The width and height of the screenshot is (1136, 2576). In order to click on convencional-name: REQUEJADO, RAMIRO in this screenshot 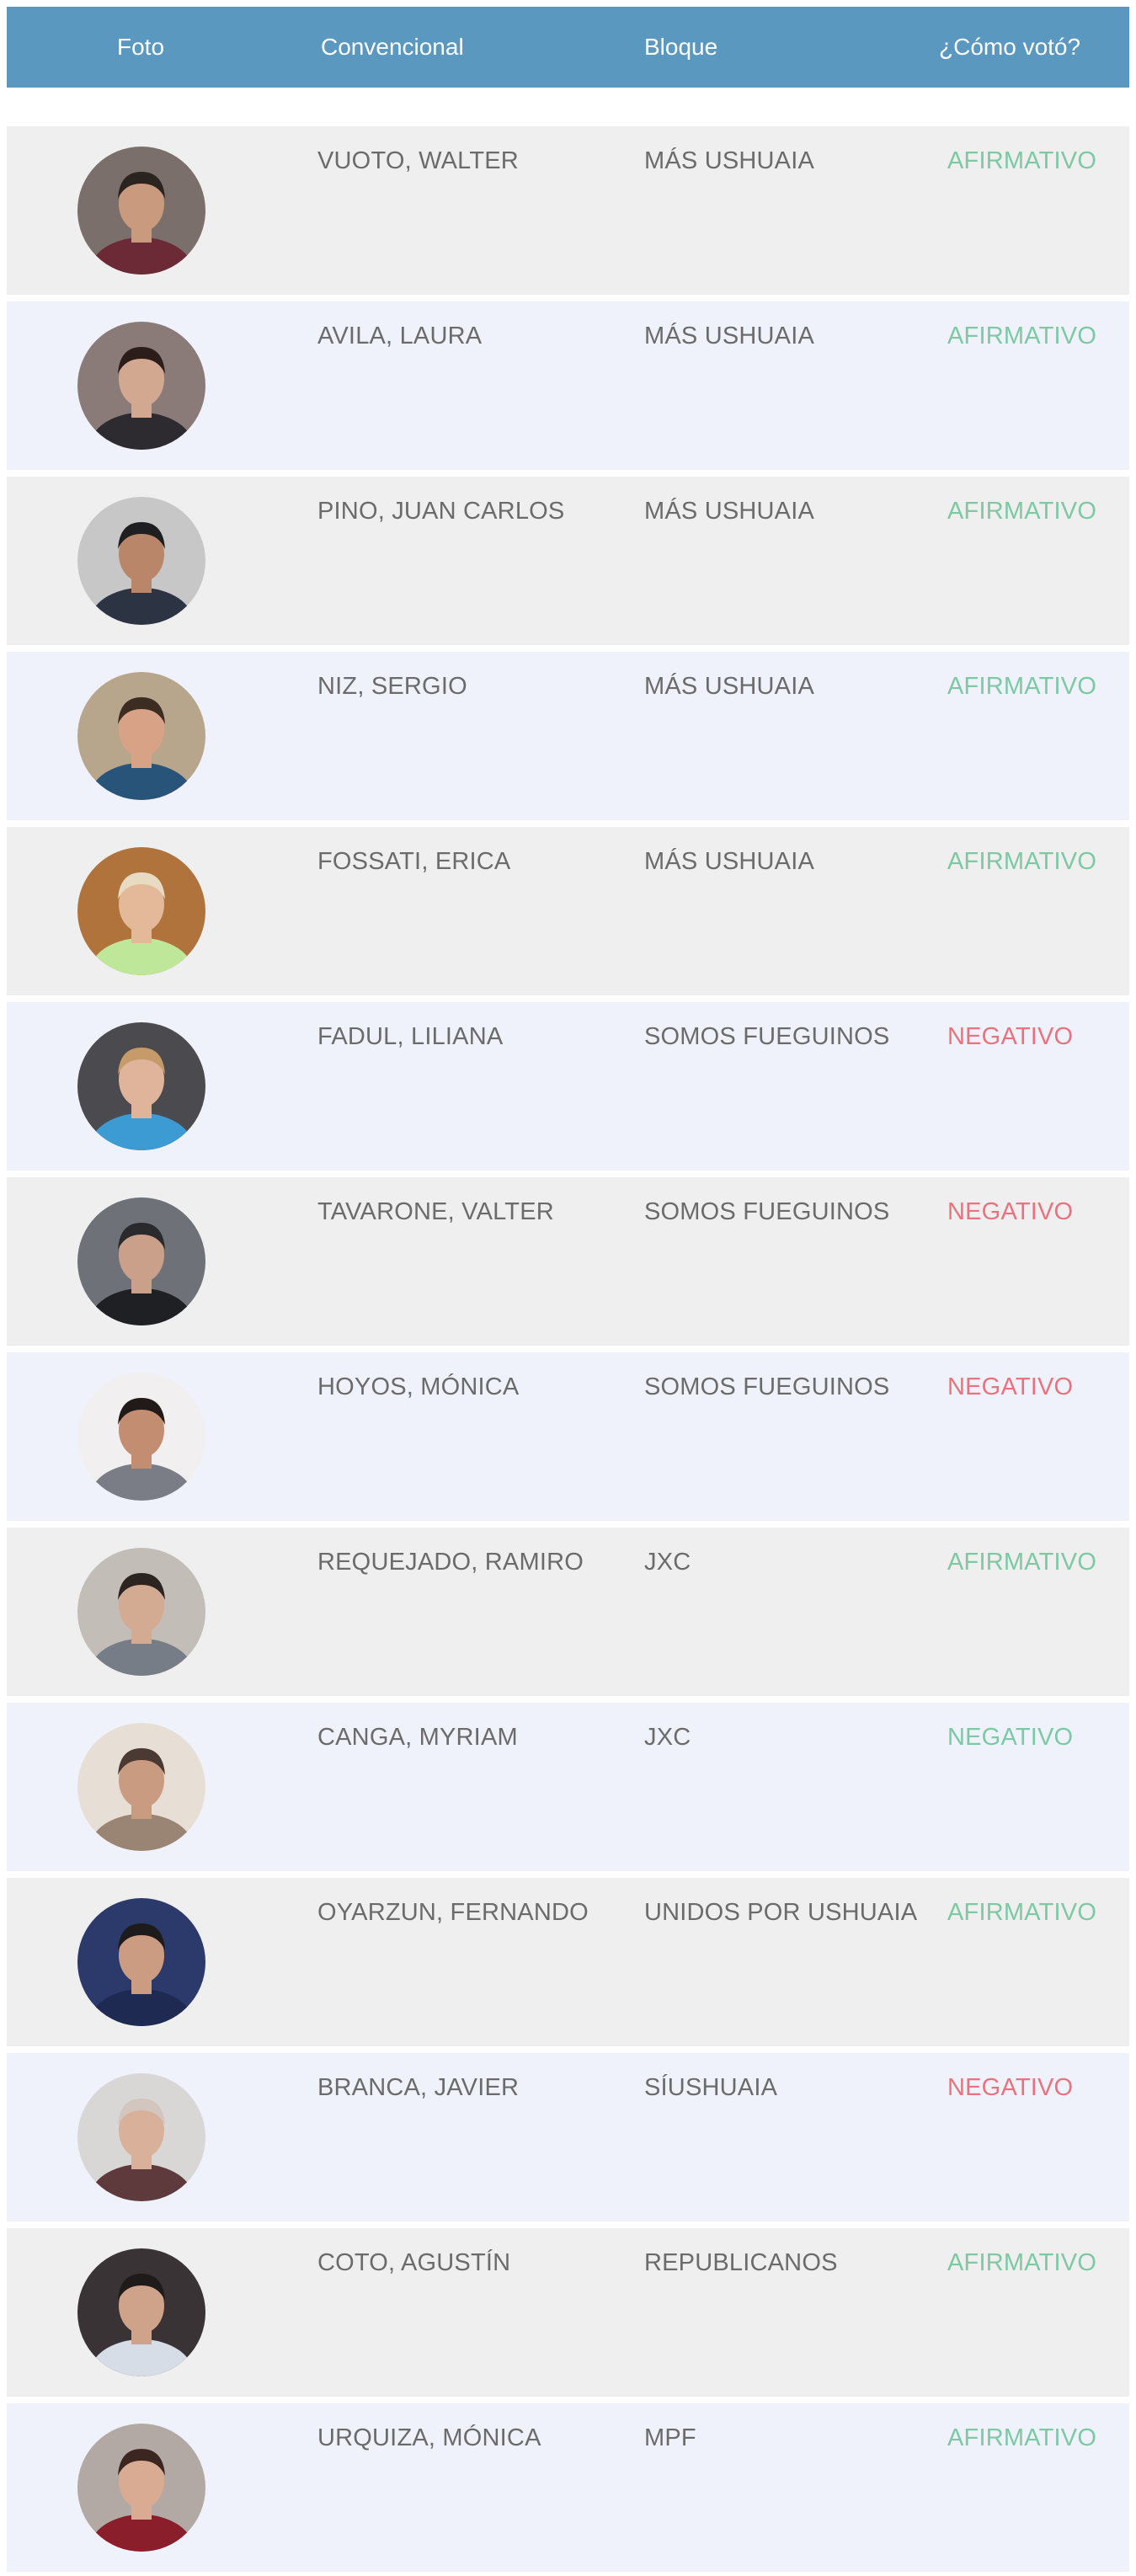, I will do `click(450, 1562)`.